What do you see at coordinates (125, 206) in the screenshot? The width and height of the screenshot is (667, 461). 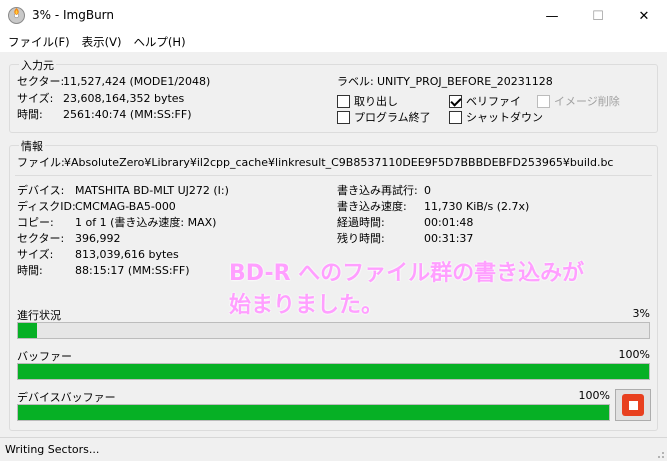 I see `disc-id-value: CMCMAG-BA5-000` at bounding box center [125, 206].